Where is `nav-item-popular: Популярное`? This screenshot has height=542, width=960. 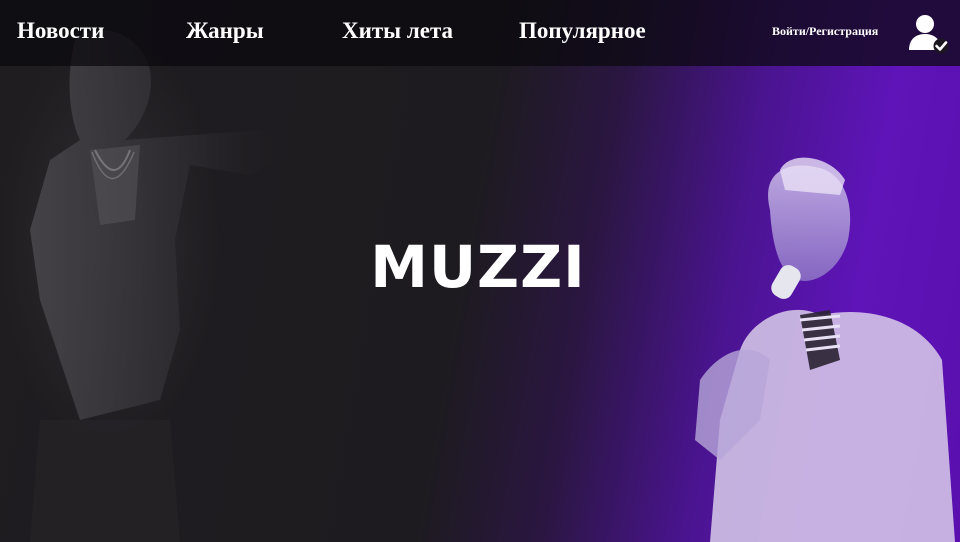
nav-item-popular: Популярное is located at coordinates (582, 31).